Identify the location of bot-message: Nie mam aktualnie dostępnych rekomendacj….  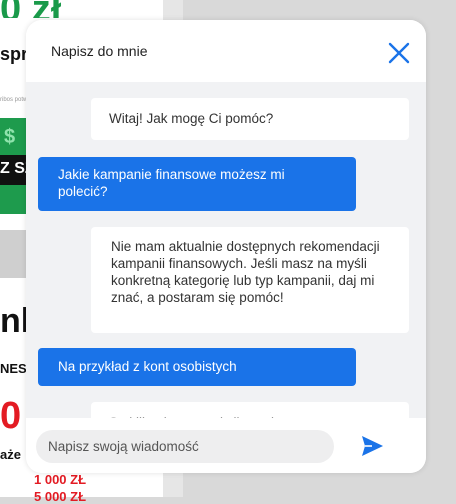
(250, 280).